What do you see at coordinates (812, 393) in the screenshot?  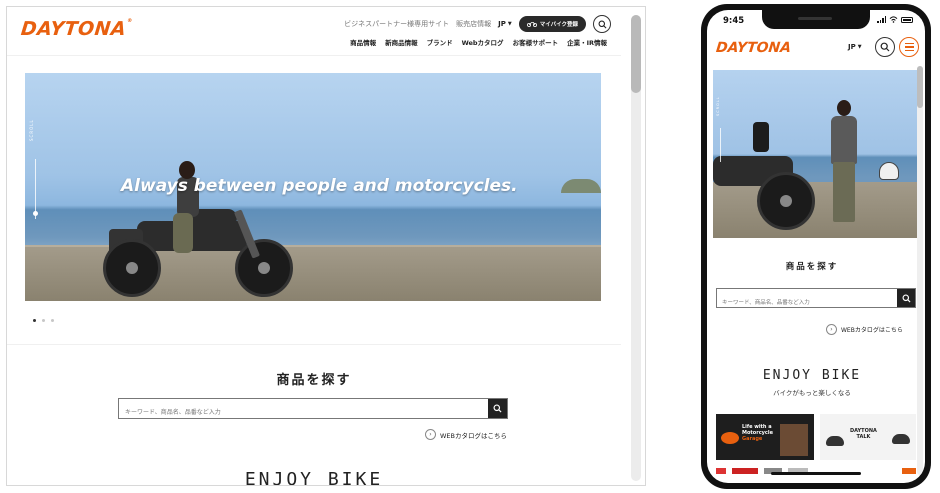 I see `enjoy-bike-subtitle: バイクがもっと楽しくなる` at bounding box center [812, 393].